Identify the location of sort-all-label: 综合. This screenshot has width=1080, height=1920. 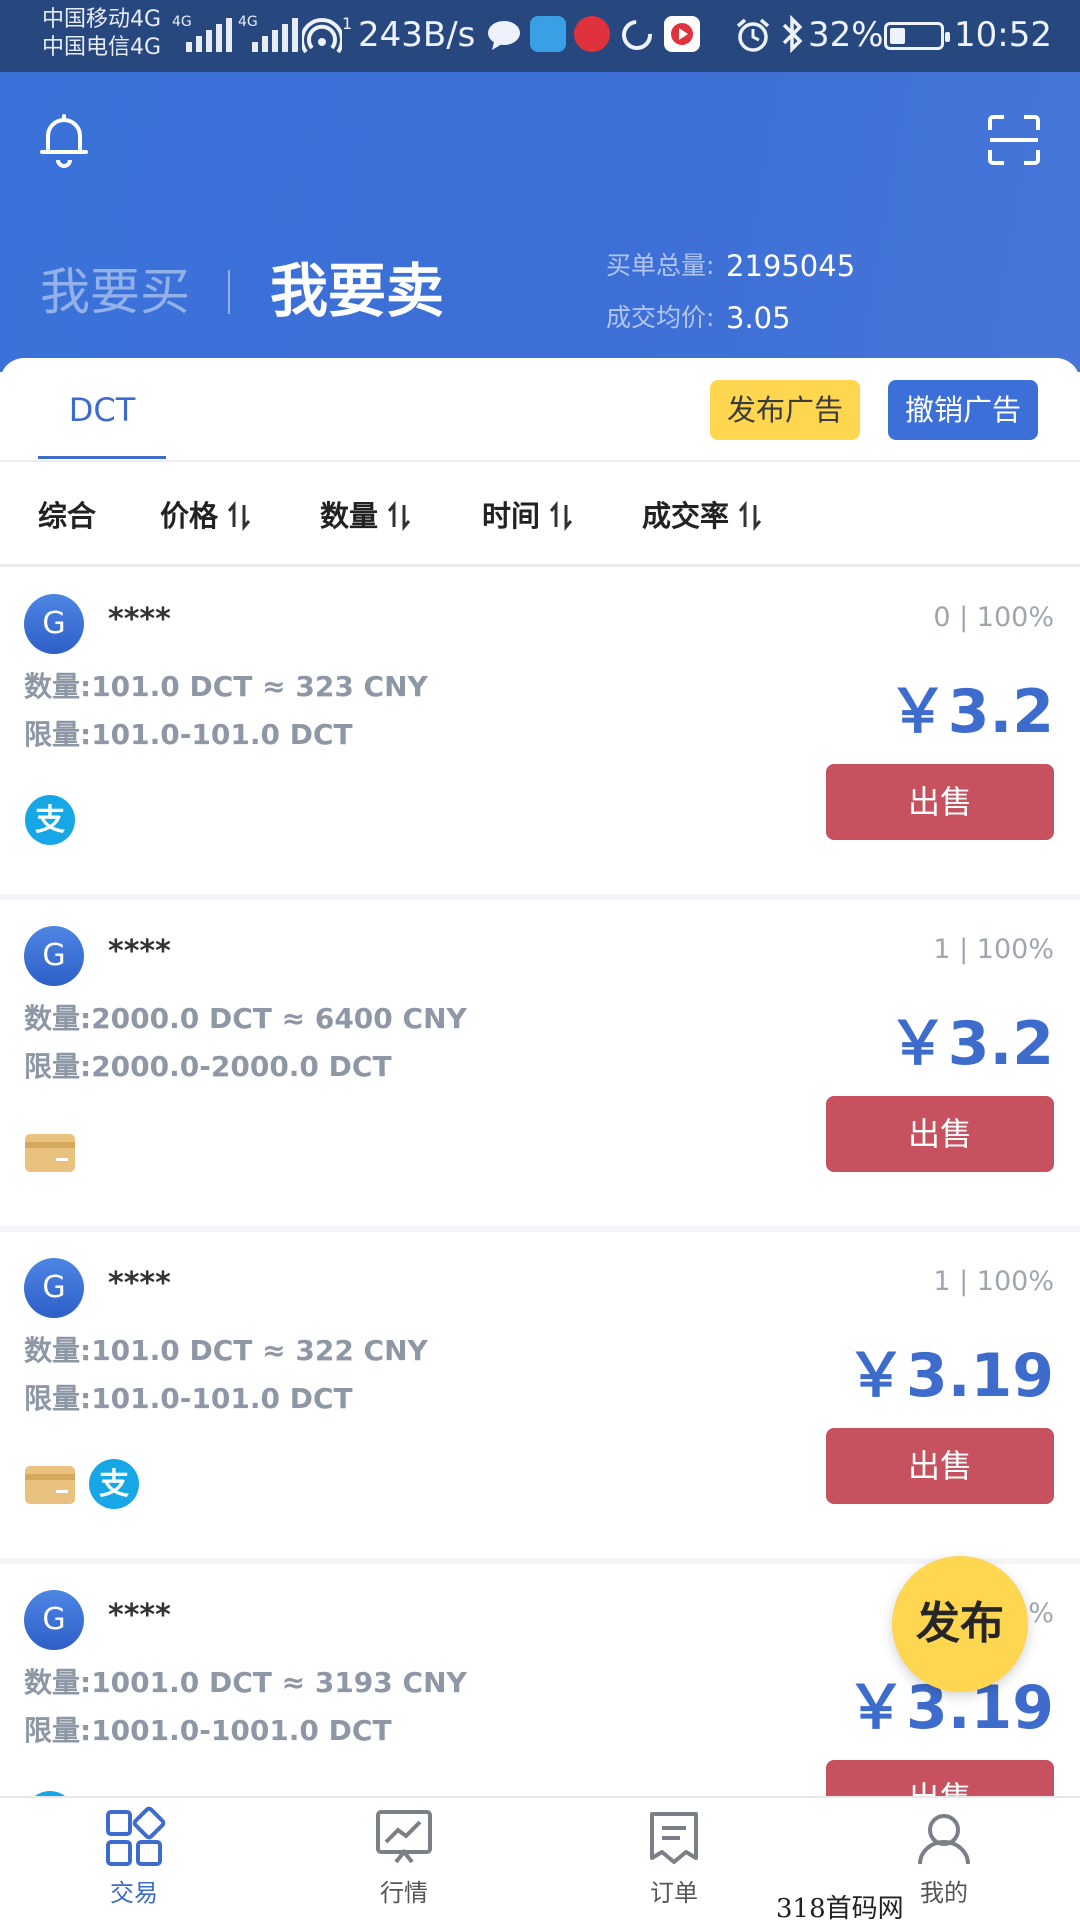
(67, 516).